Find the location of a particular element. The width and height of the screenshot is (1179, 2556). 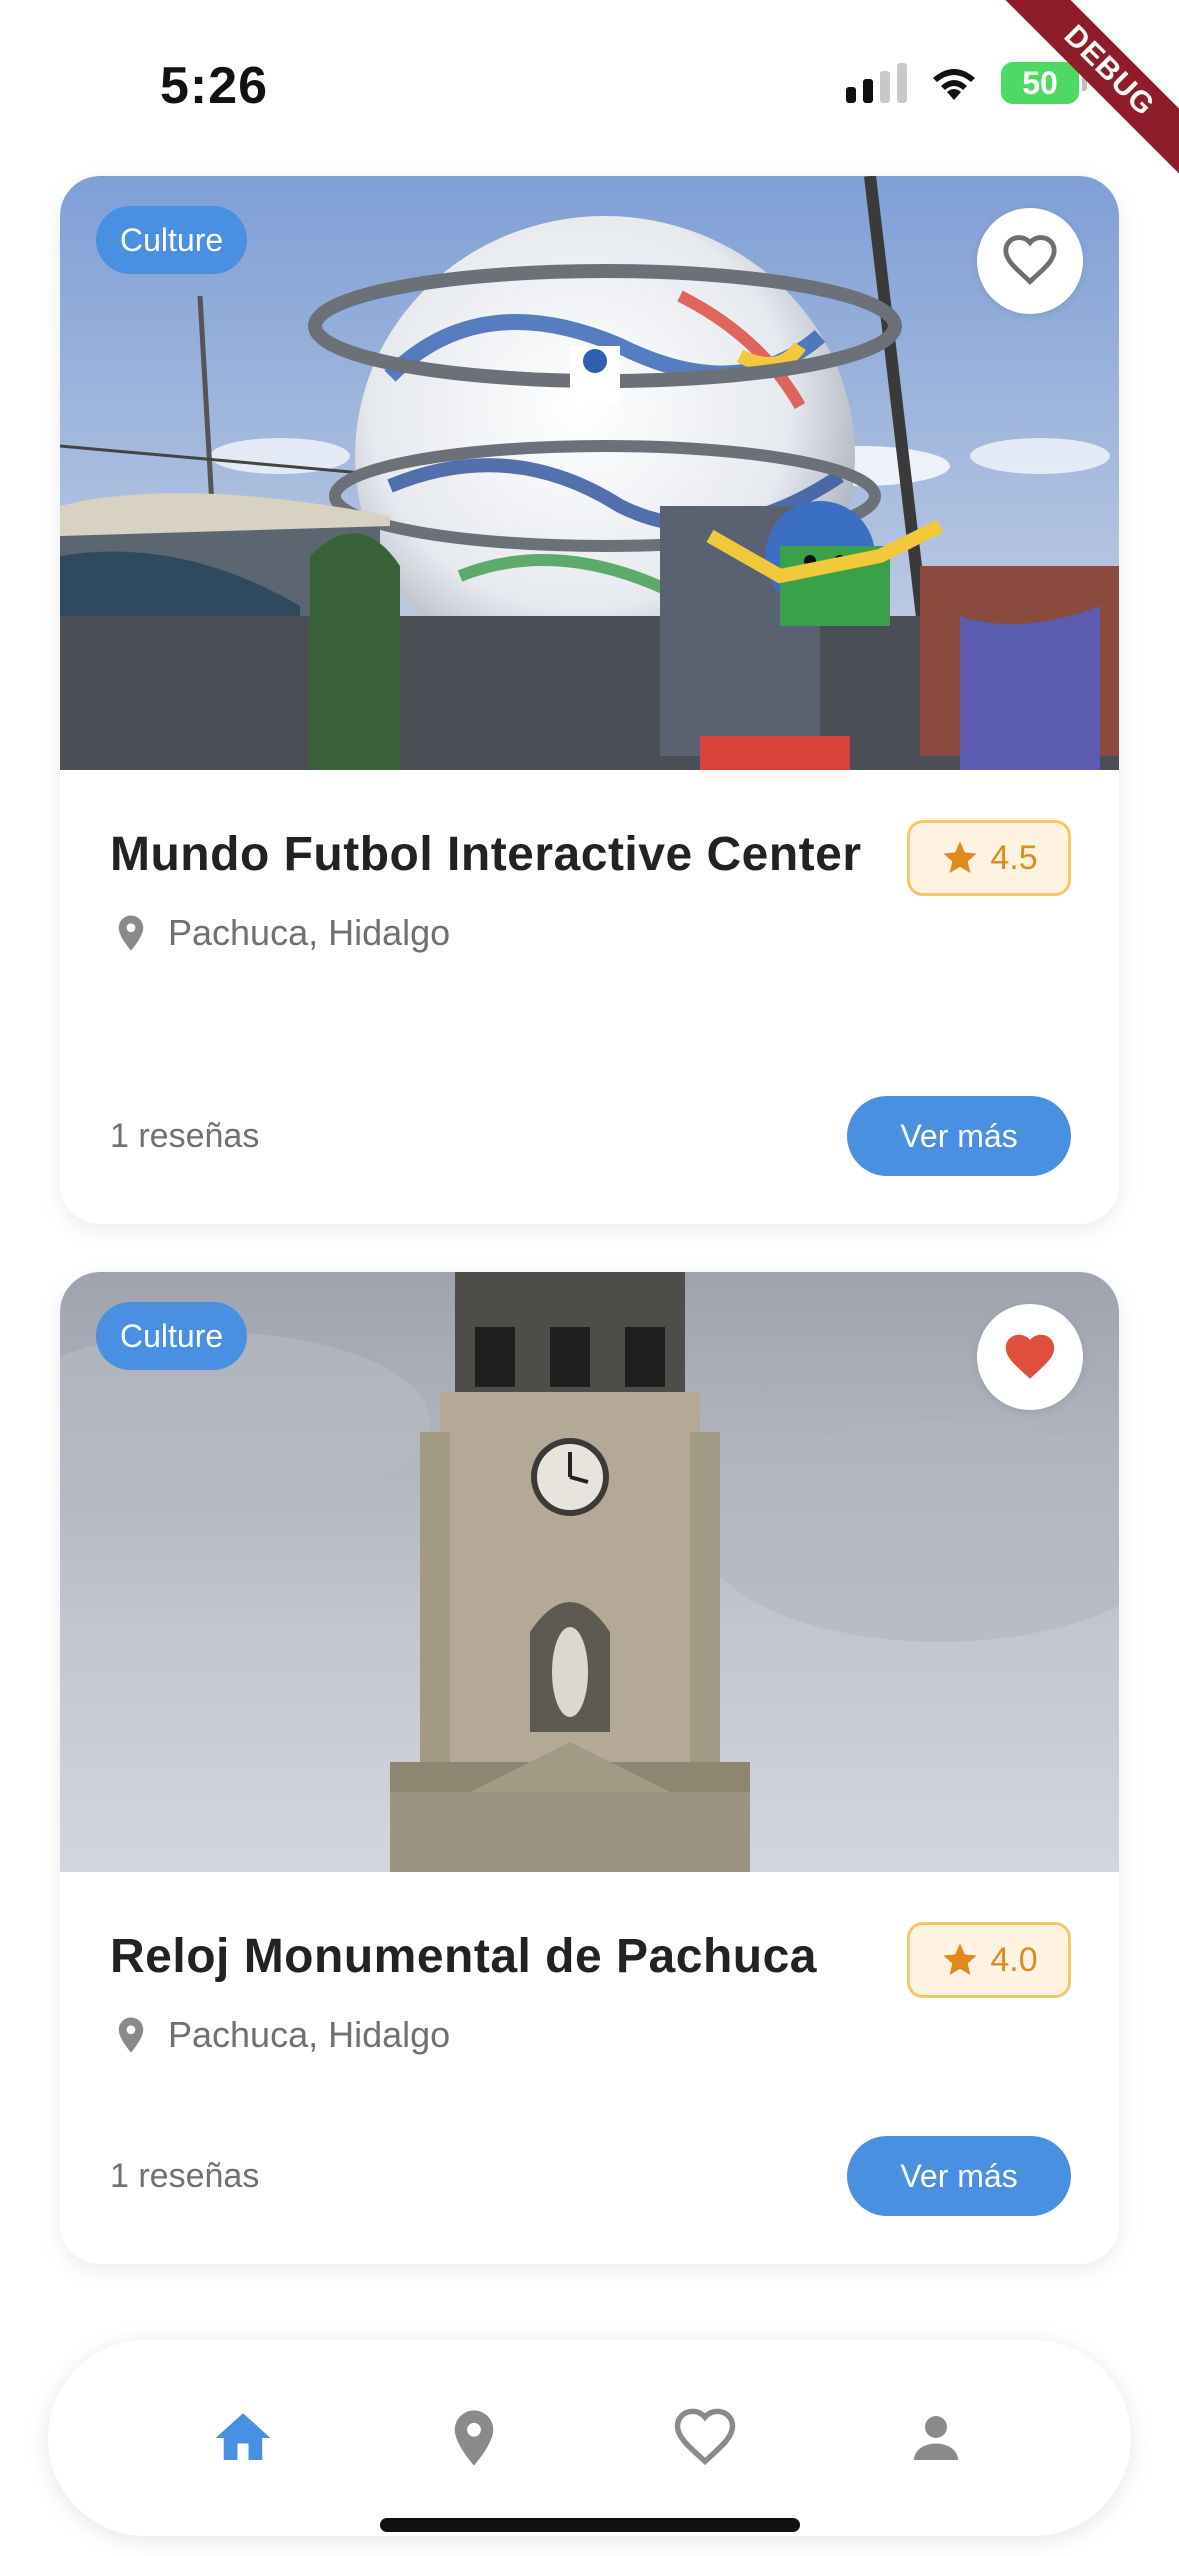

battery-icon: 50 is located at coordinates (1044, 83).